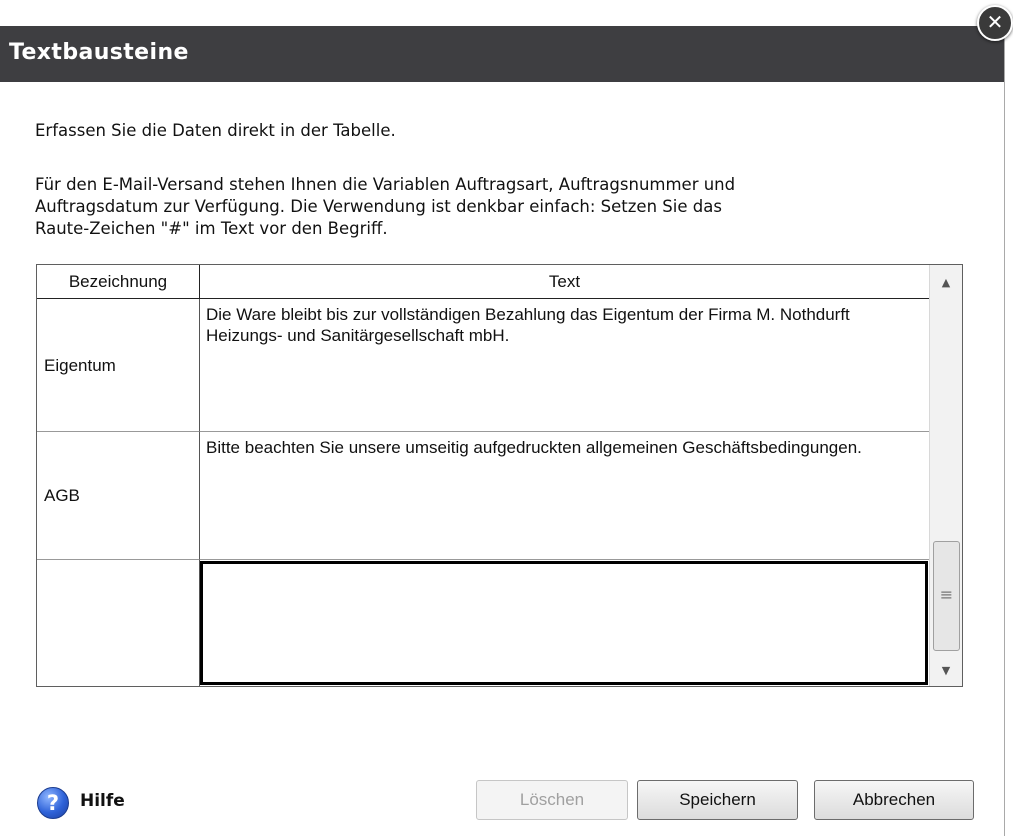 The image size is (1013, 836). What do you see at coordinates (102, 801) in the screenshot?
I see `help-label: Hilfe` at bounding box center [102, 801].